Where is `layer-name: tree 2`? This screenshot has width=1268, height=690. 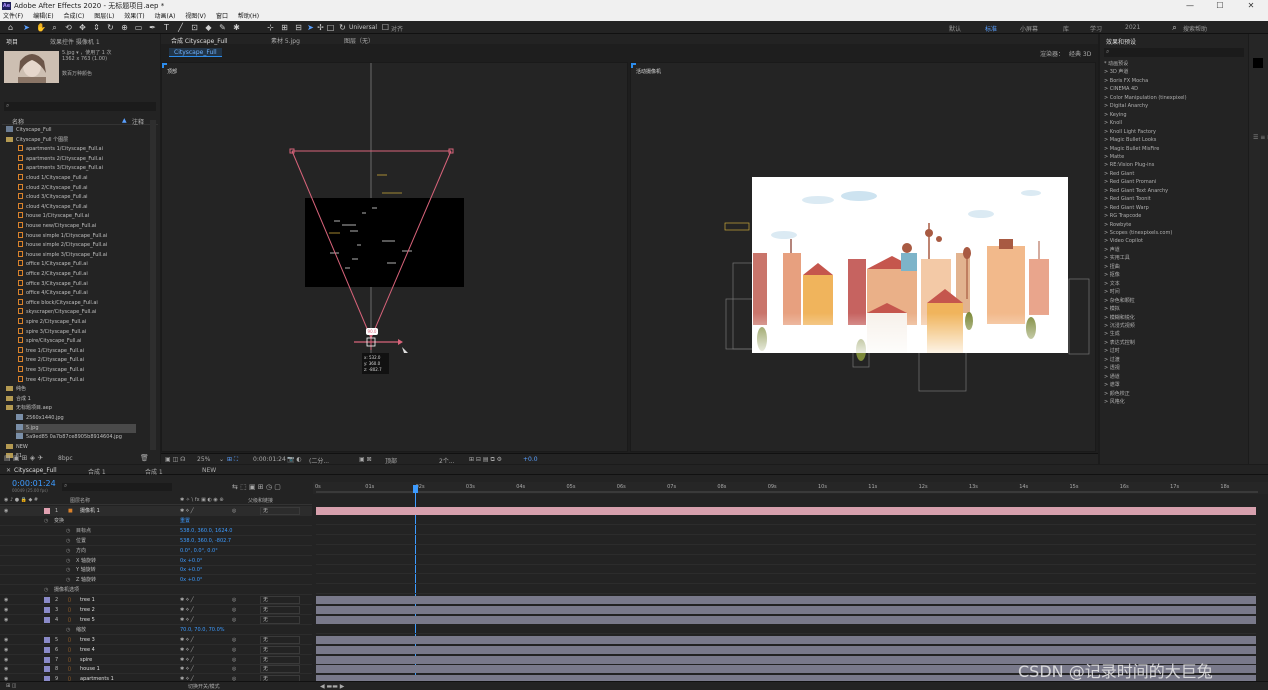
layer-name: tree 2 is located at coordinates (87, 610).